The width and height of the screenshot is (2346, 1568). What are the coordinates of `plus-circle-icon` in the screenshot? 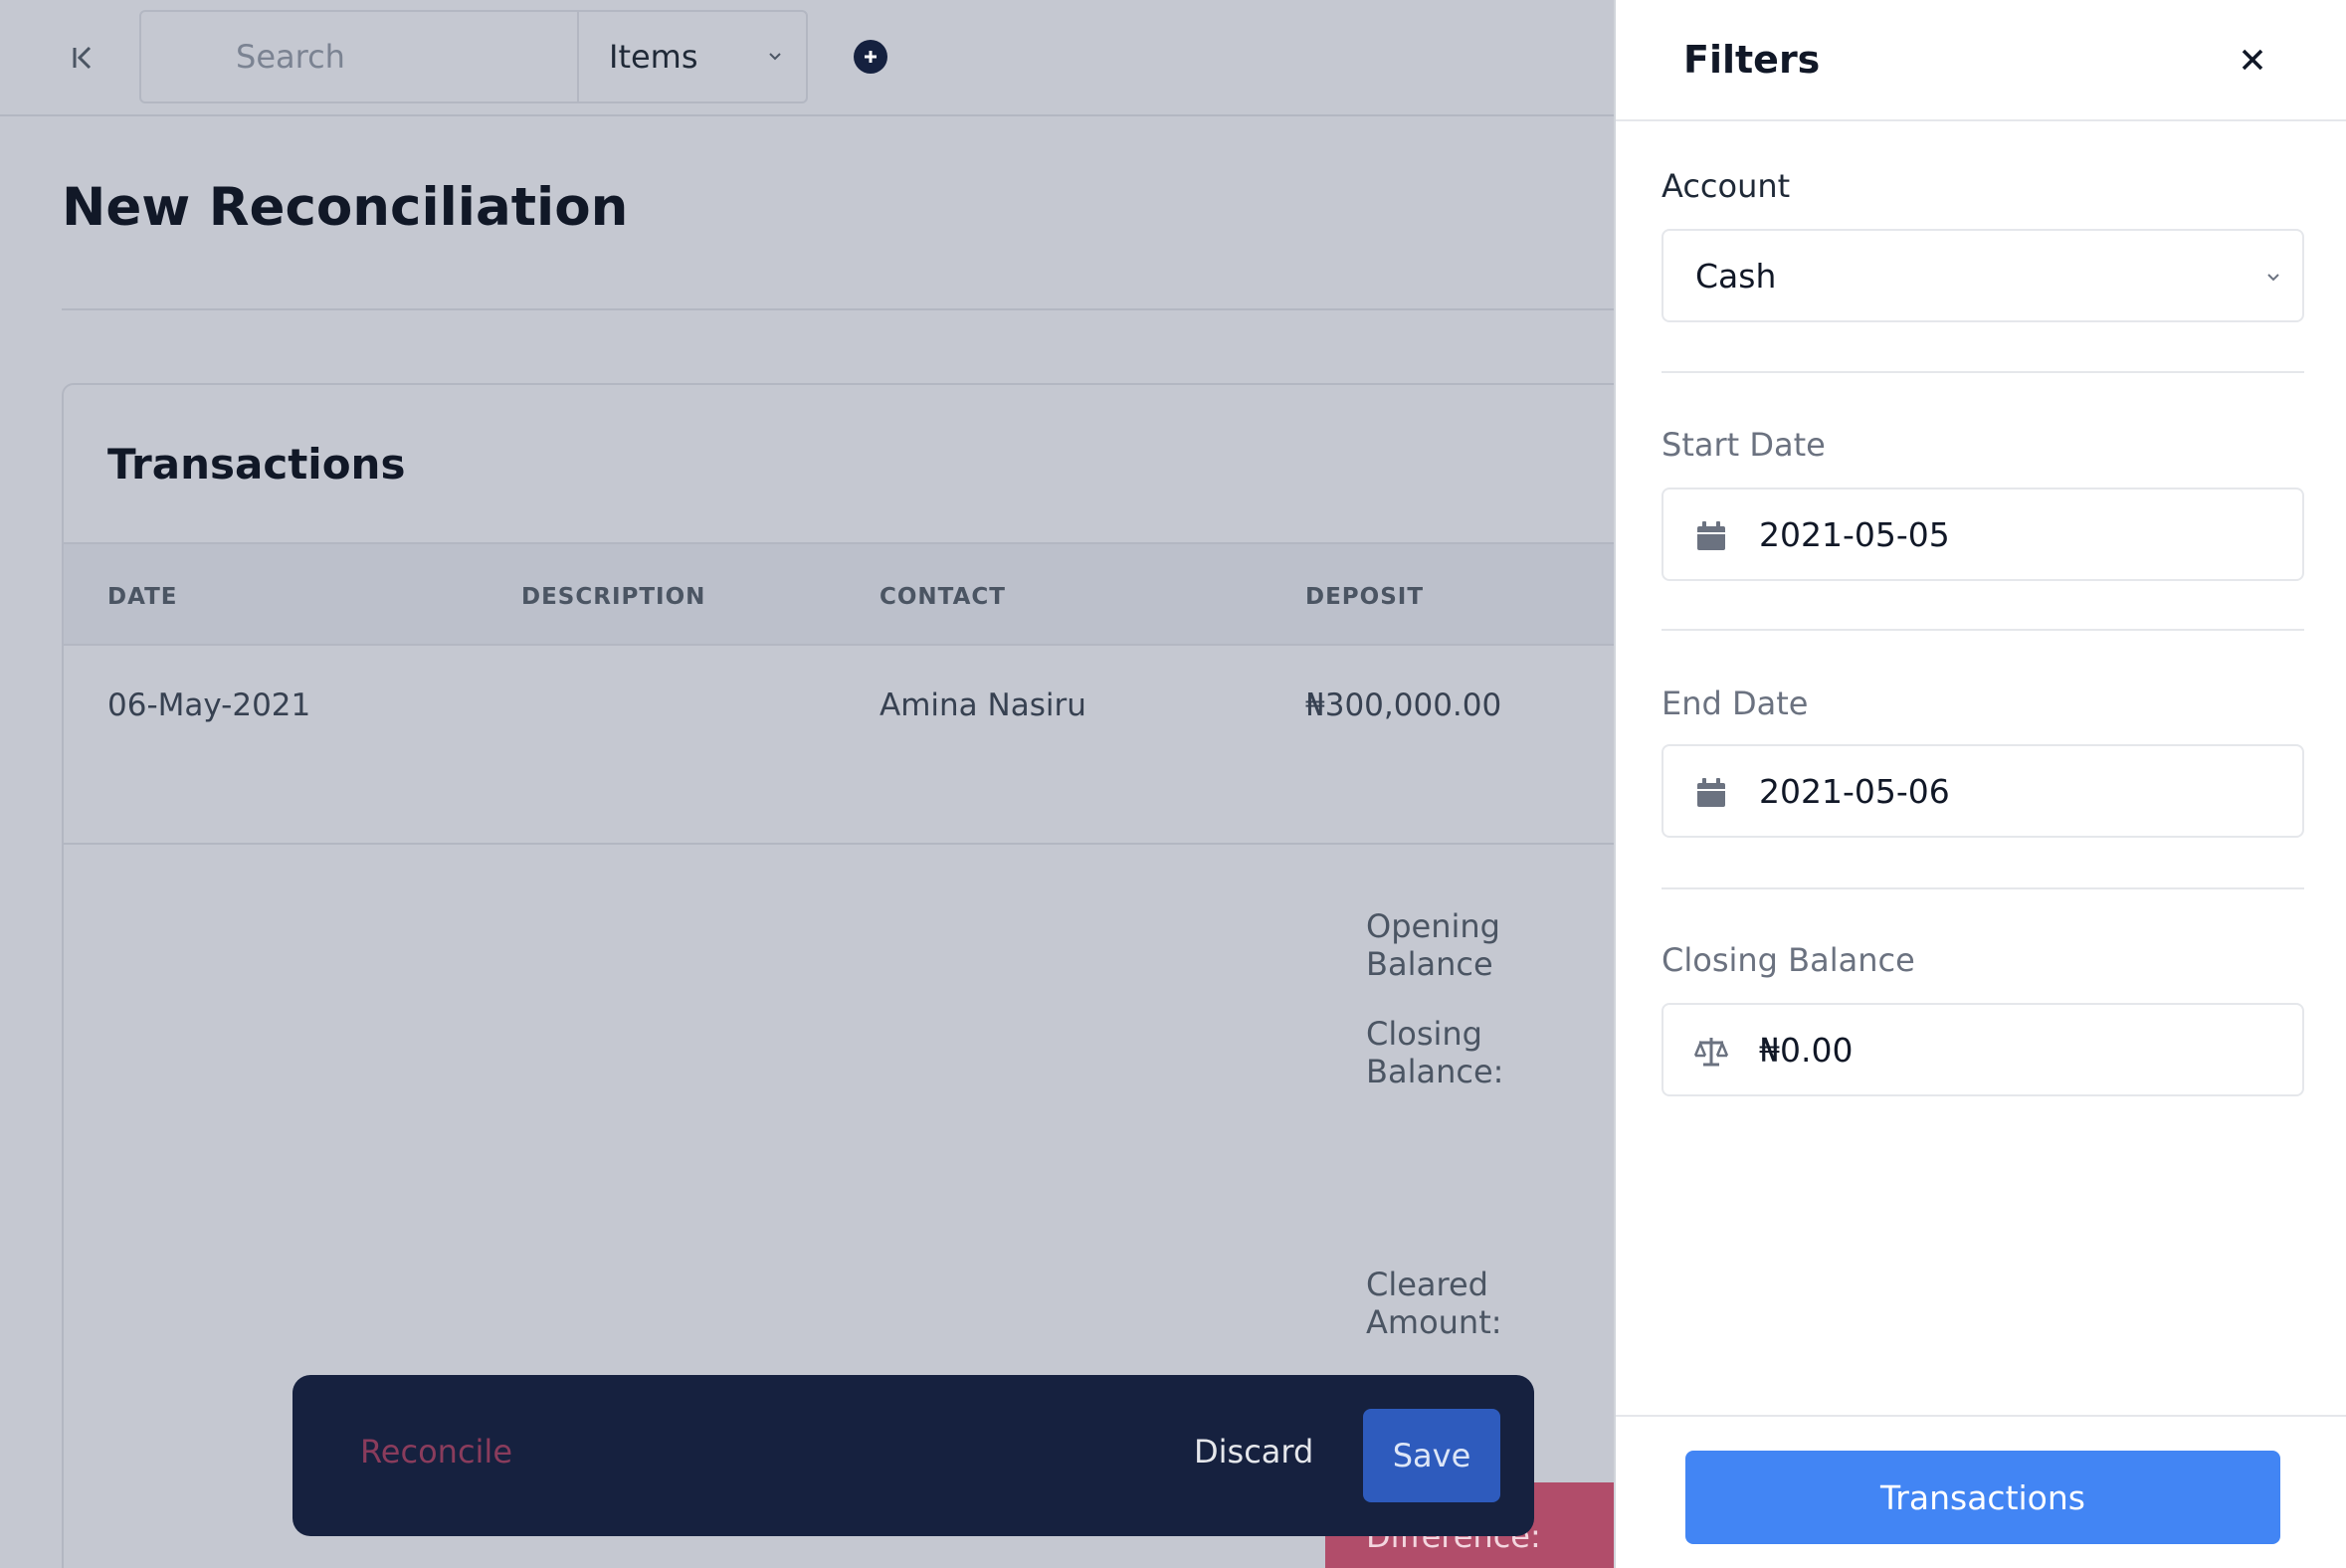 It's located at (871, 57).